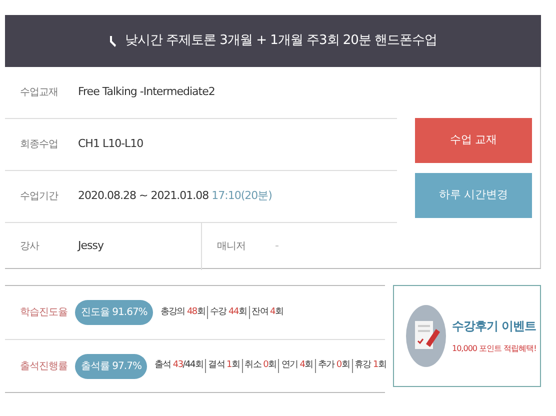  What do you see at coordinates (260, 366) in the screenshot?
I see `stat-item: 취소 0회` at bounding box center [260, 366].